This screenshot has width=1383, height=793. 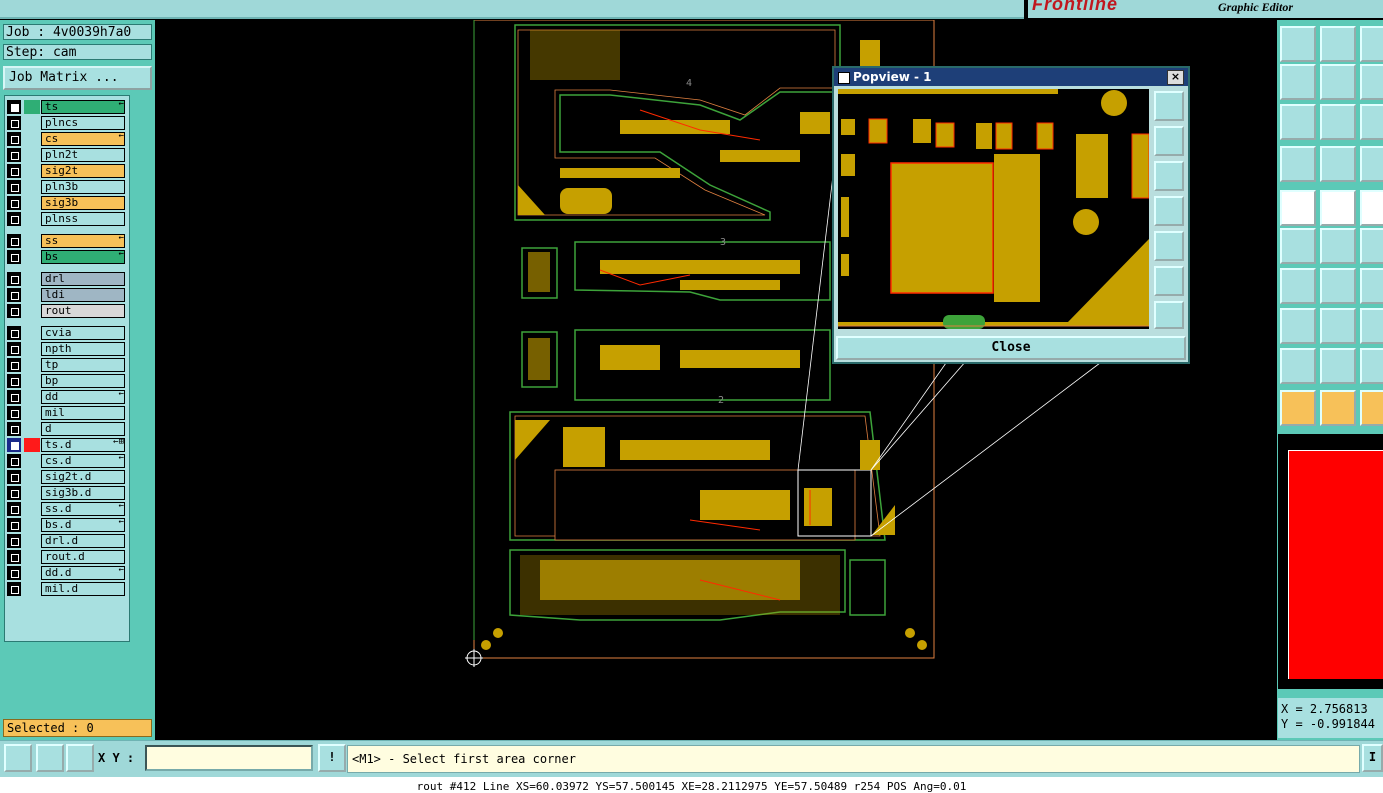 What do you see at coordinates (83, 573) in the screenshot?
I see `layer-name: dd.d` at bounding box center [83, 573].